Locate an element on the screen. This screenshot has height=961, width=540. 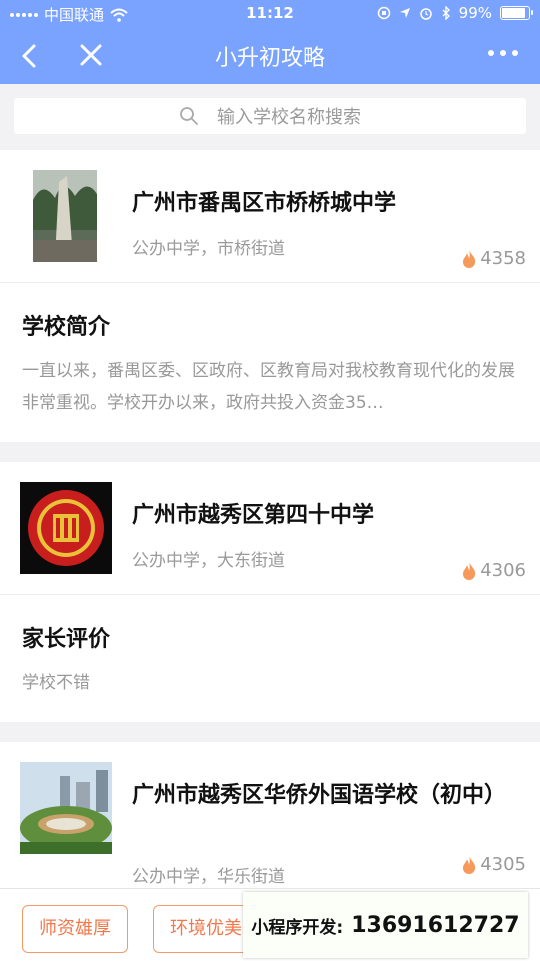
school-header: 广州市番禺区市桥桥城中学 公办中学，市桥街道 4358 is located at coordinates (270, 216).